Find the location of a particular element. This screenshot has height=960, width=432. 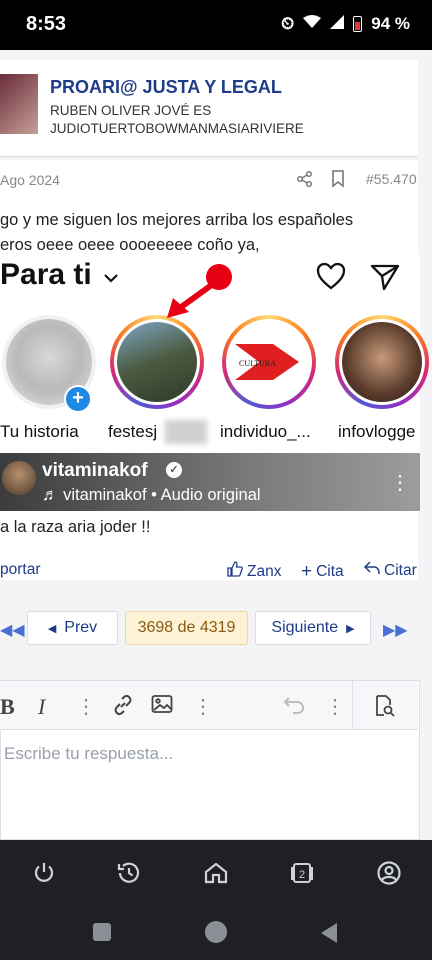

post-text-after: a la raza aria joder !! is located at coordinates (75, 527).